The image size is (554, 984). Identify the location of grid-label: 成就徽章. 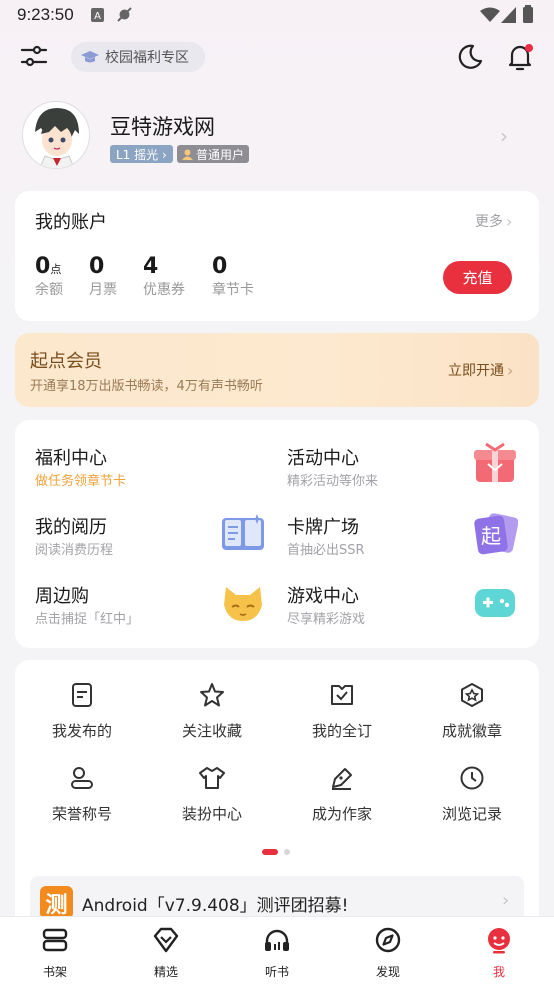
(471, 731).